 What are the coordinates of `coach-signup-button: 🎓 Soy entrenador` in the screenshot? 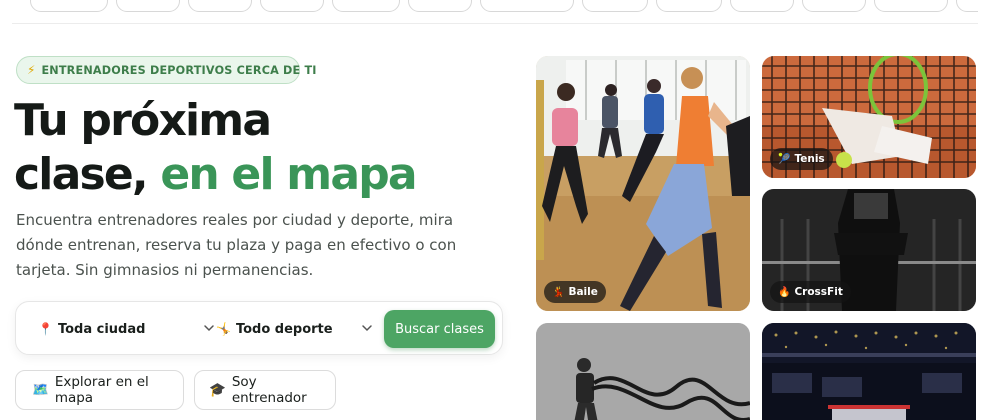 It's located at (265, 390).